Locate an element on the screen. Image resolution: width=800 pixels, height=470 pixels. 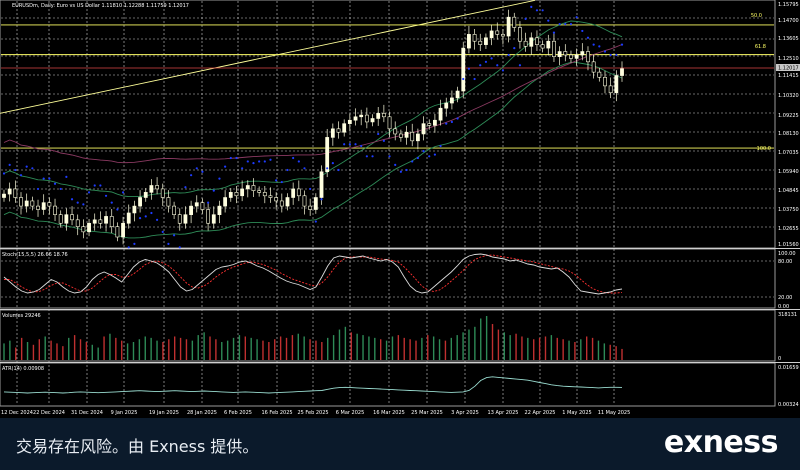
price-axis-label: 1.02655 is located at coordinates (788, 229).